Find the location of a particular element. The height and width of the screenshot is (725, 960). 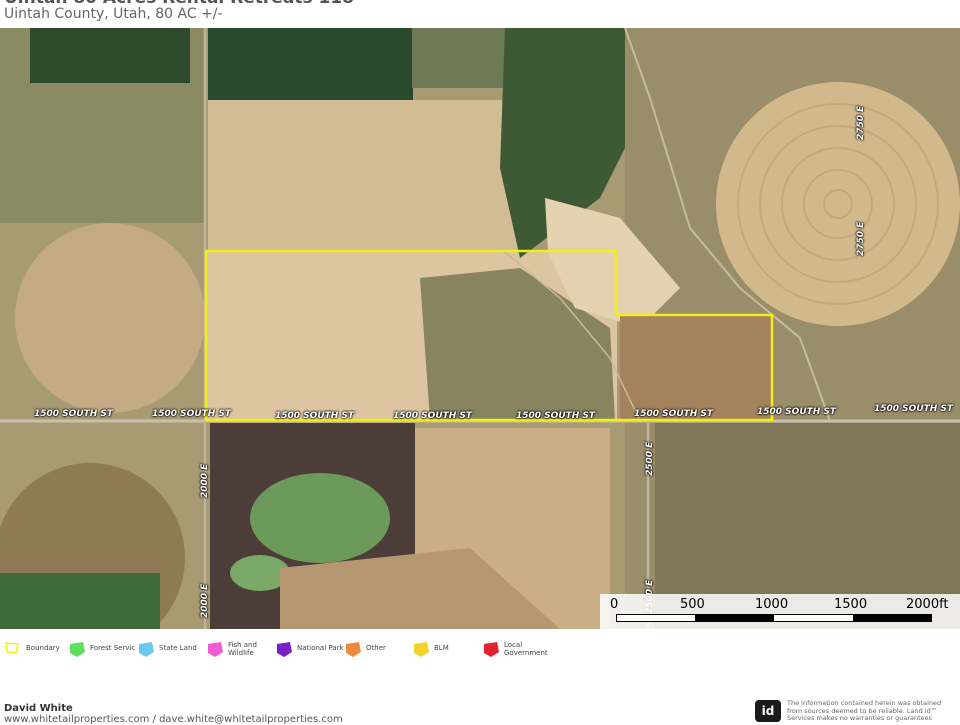

scale-label: 2000ft is located at coordinates (927, 604).